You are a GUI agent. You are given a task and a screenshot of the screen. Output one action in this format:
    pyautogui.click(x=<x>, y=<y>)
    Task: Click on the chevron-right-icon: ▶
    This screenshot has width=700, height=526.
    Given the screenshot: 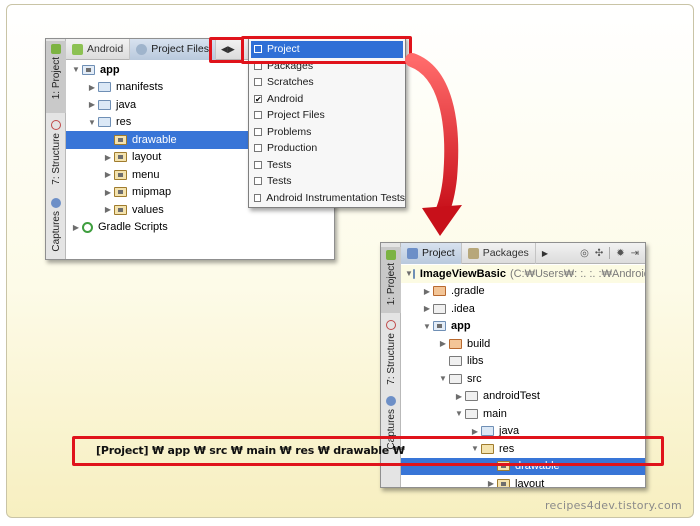 What is the action you would take?
    pyautogui.click(x=544, y=253)
    